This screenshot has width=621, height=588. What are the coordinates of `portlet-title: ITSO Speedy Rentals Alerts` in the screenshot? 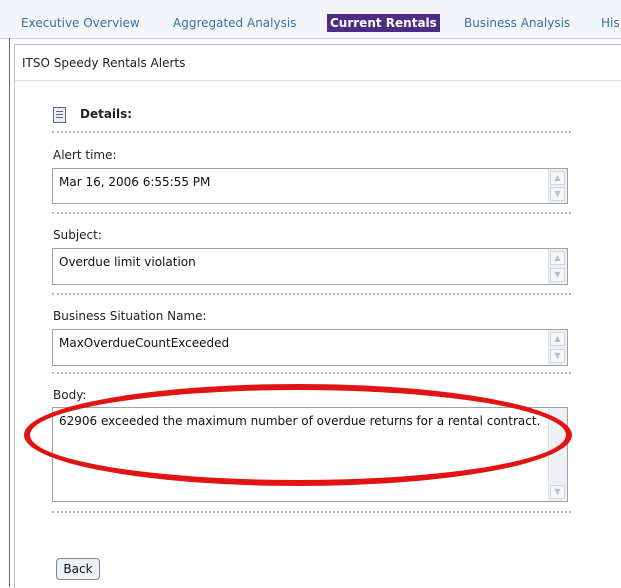 It's located at (104, 63).